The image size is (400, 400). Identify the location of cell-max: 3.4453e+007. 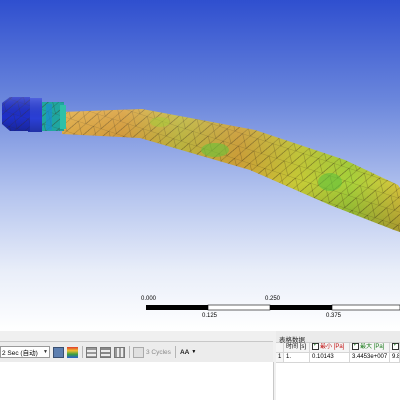
(370, 358).